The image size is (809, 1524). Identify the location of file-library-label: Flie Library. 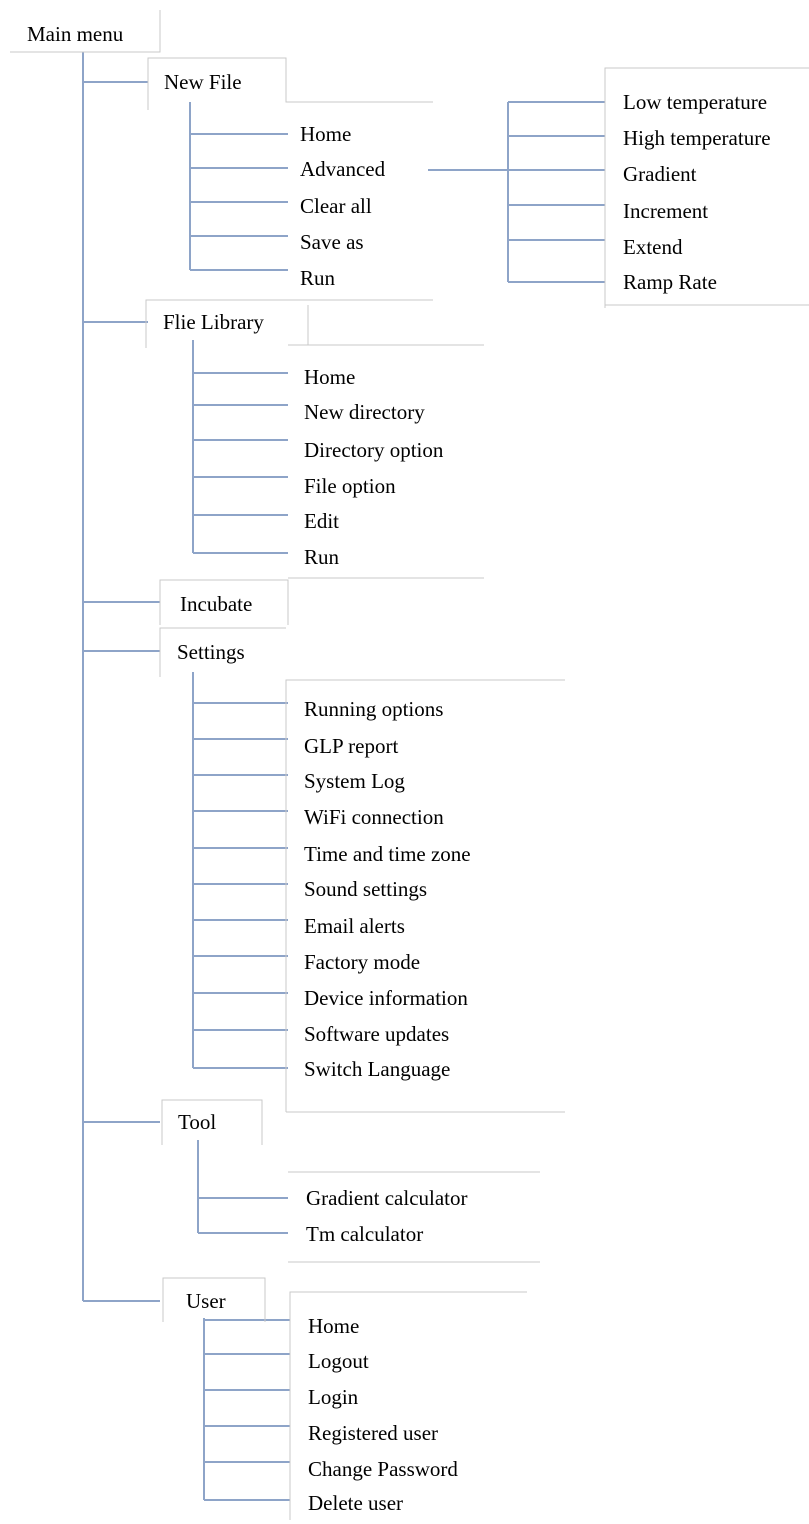
(213, 322).